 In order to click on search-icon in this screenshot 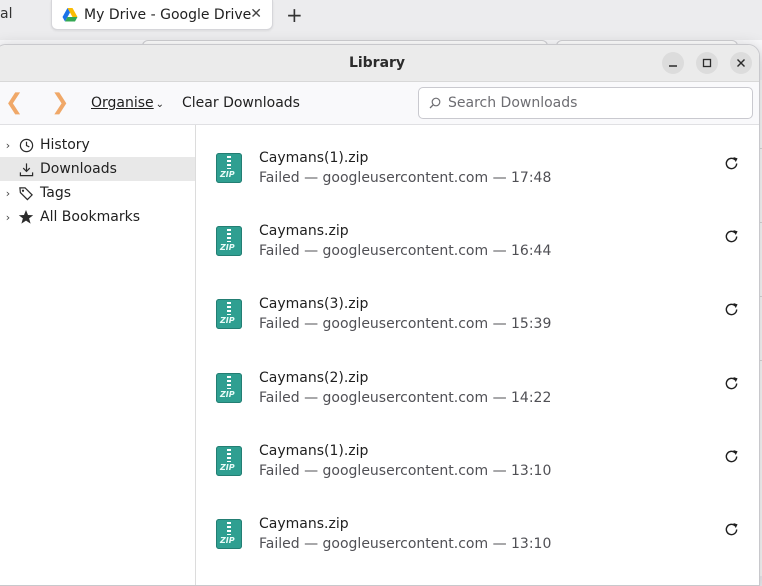, I will do `click(435, 103)`.